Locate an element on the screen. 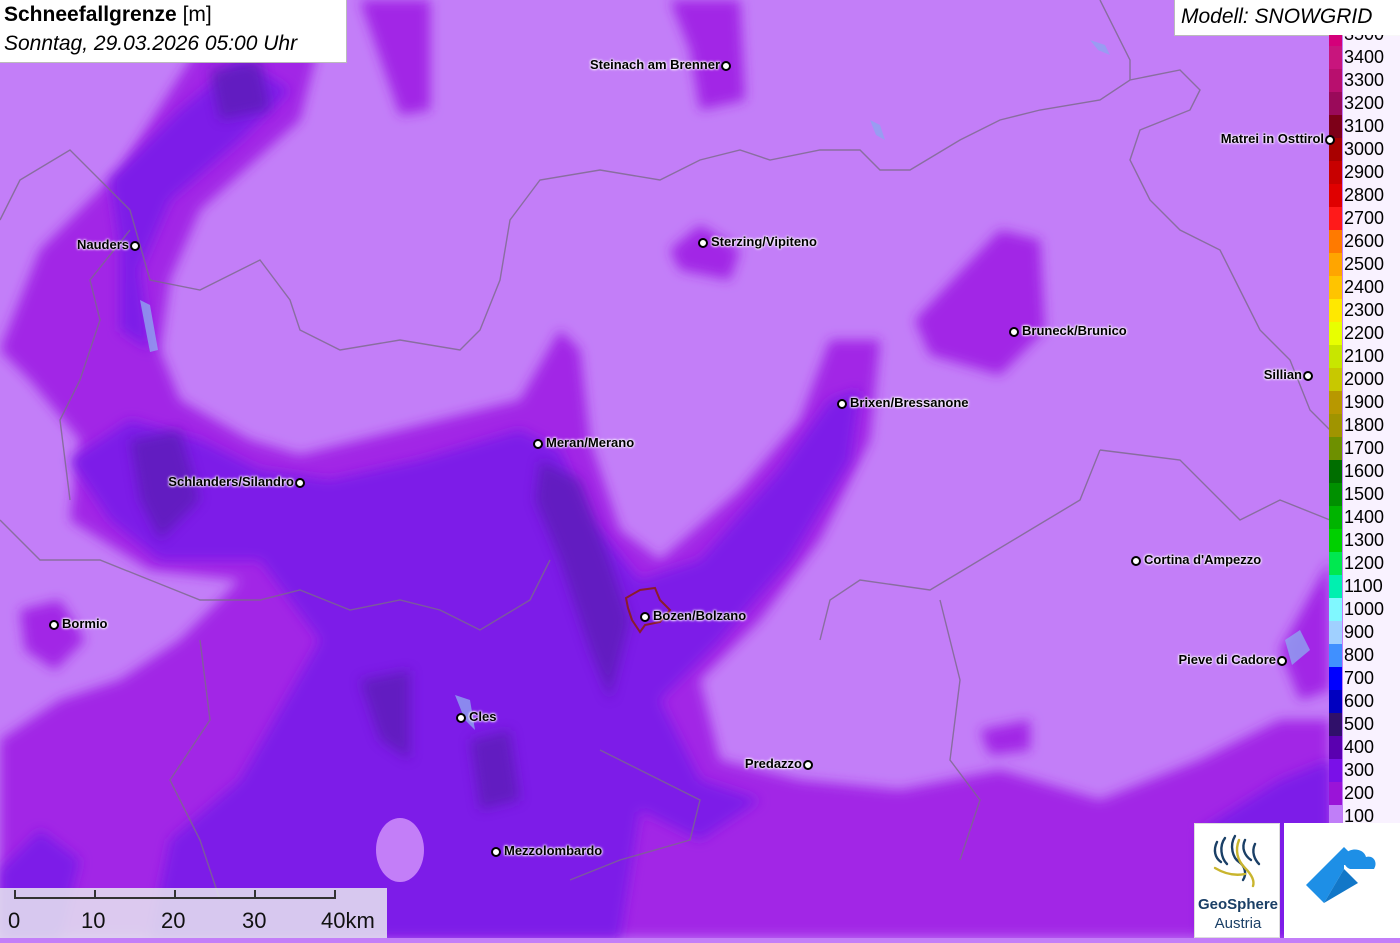  legend-label: 900 is located at coordinates (1371, 632).